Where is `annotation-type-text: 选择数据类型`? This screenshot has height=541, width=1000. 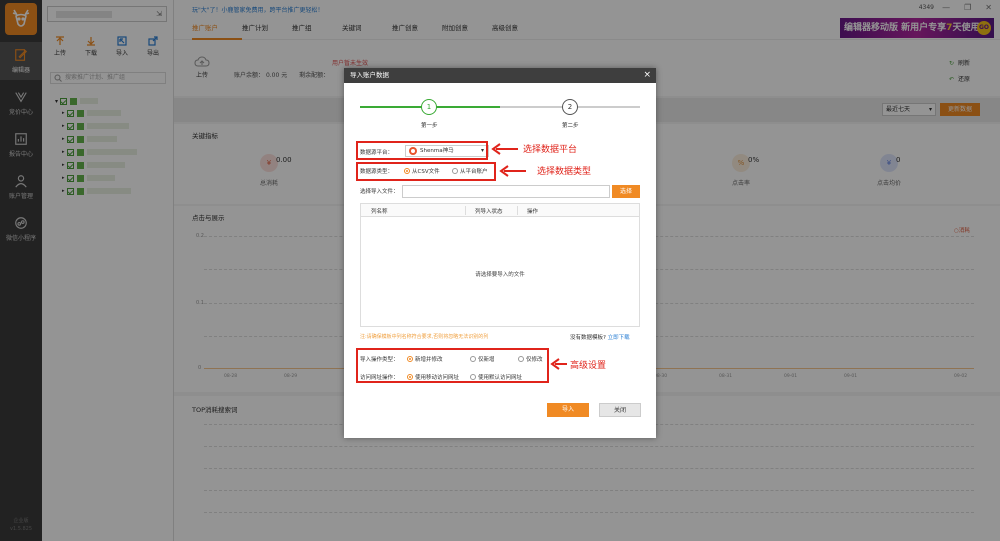 annotation-type-text: 选择数据类型 is located at coordinates (564, 172).